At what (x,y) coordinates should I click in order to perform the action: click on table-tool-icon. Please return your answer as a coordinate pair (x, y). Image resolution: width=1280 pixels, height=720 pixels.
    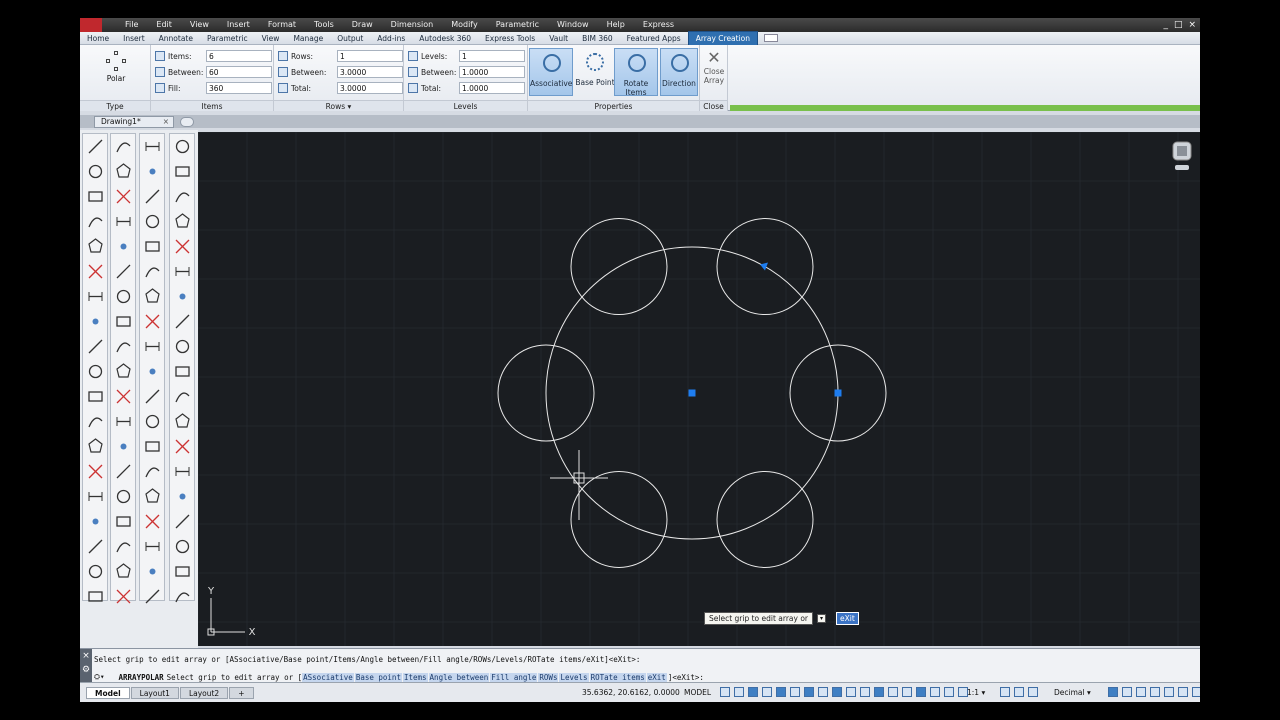
    Looking at the image, I should click on (95, 571).